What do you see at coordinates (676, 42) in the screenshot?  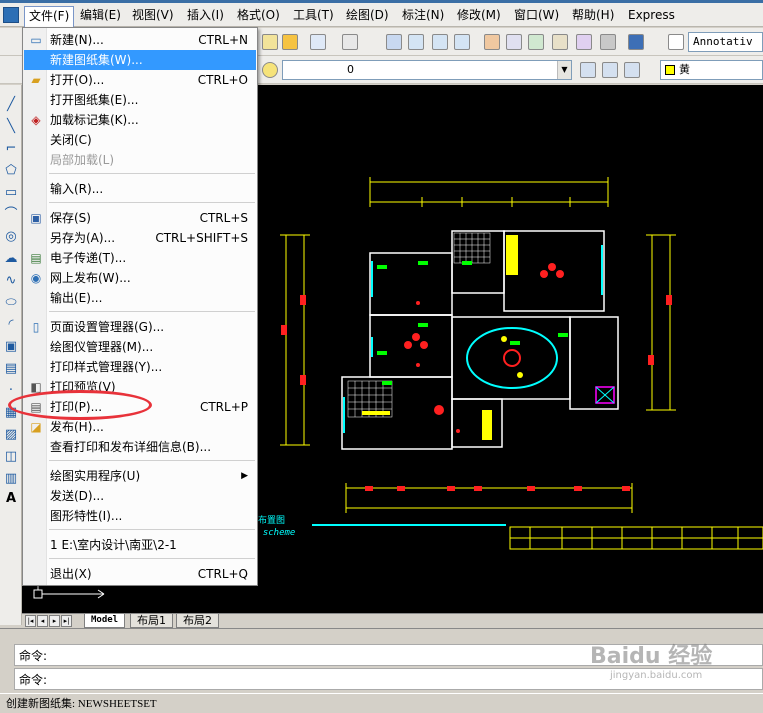 I see `text-style-icon` at bounding box center [676, 42].